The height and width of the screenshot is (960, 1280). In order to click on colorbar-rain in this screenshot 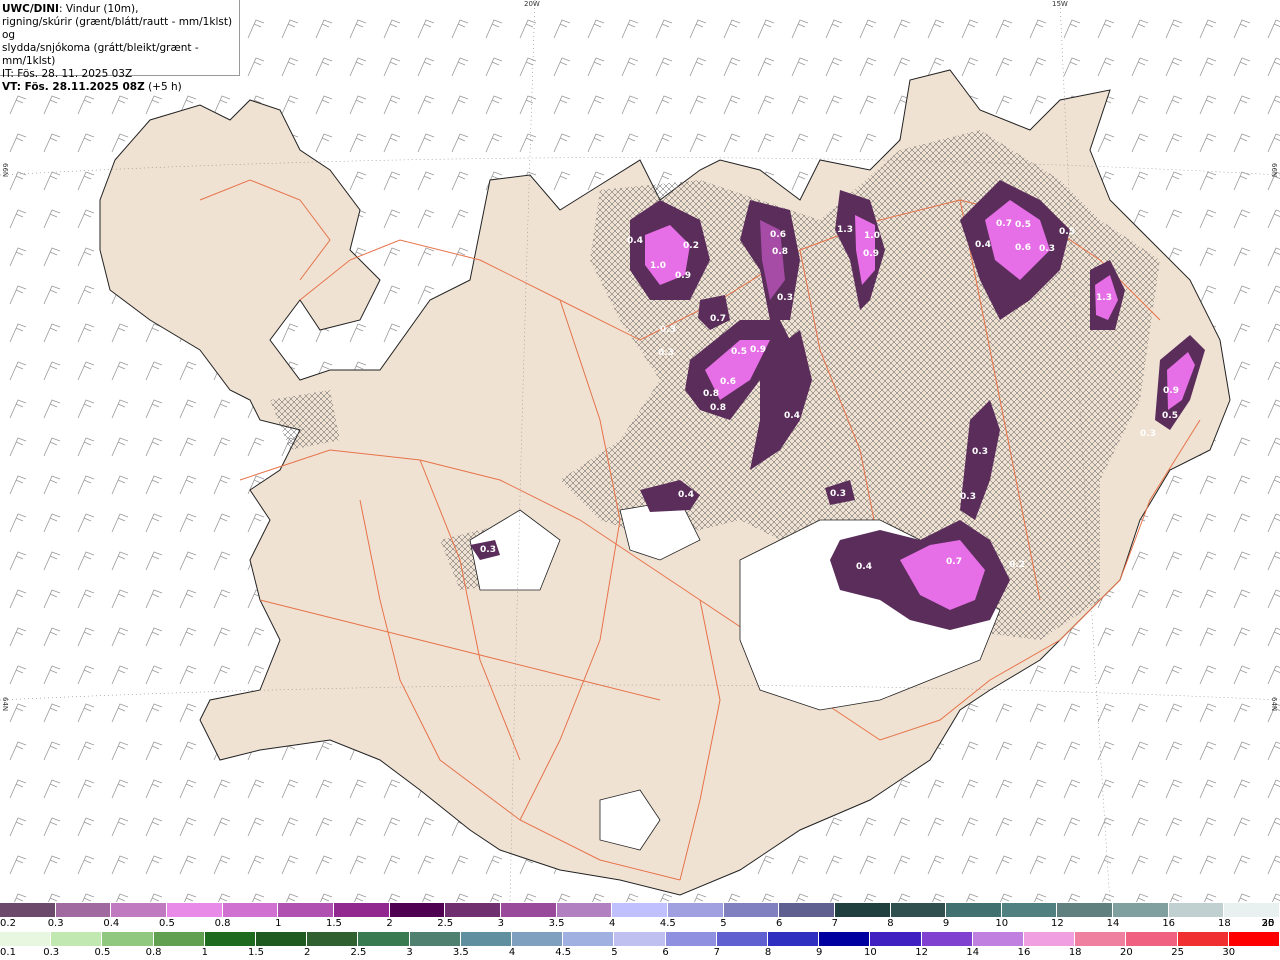, I will do `click(640, 939)`.